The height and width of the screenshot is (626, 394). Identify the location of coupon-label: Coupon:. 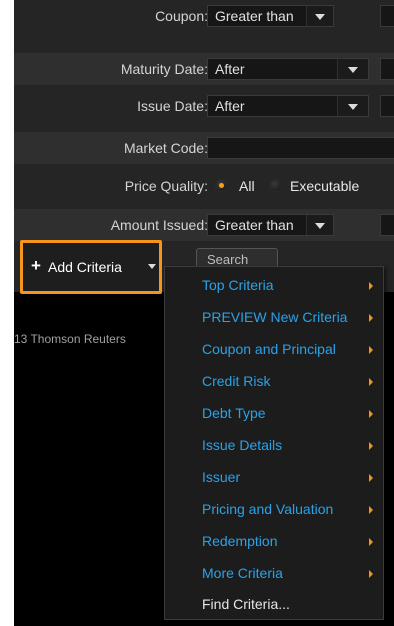
(181, 16).